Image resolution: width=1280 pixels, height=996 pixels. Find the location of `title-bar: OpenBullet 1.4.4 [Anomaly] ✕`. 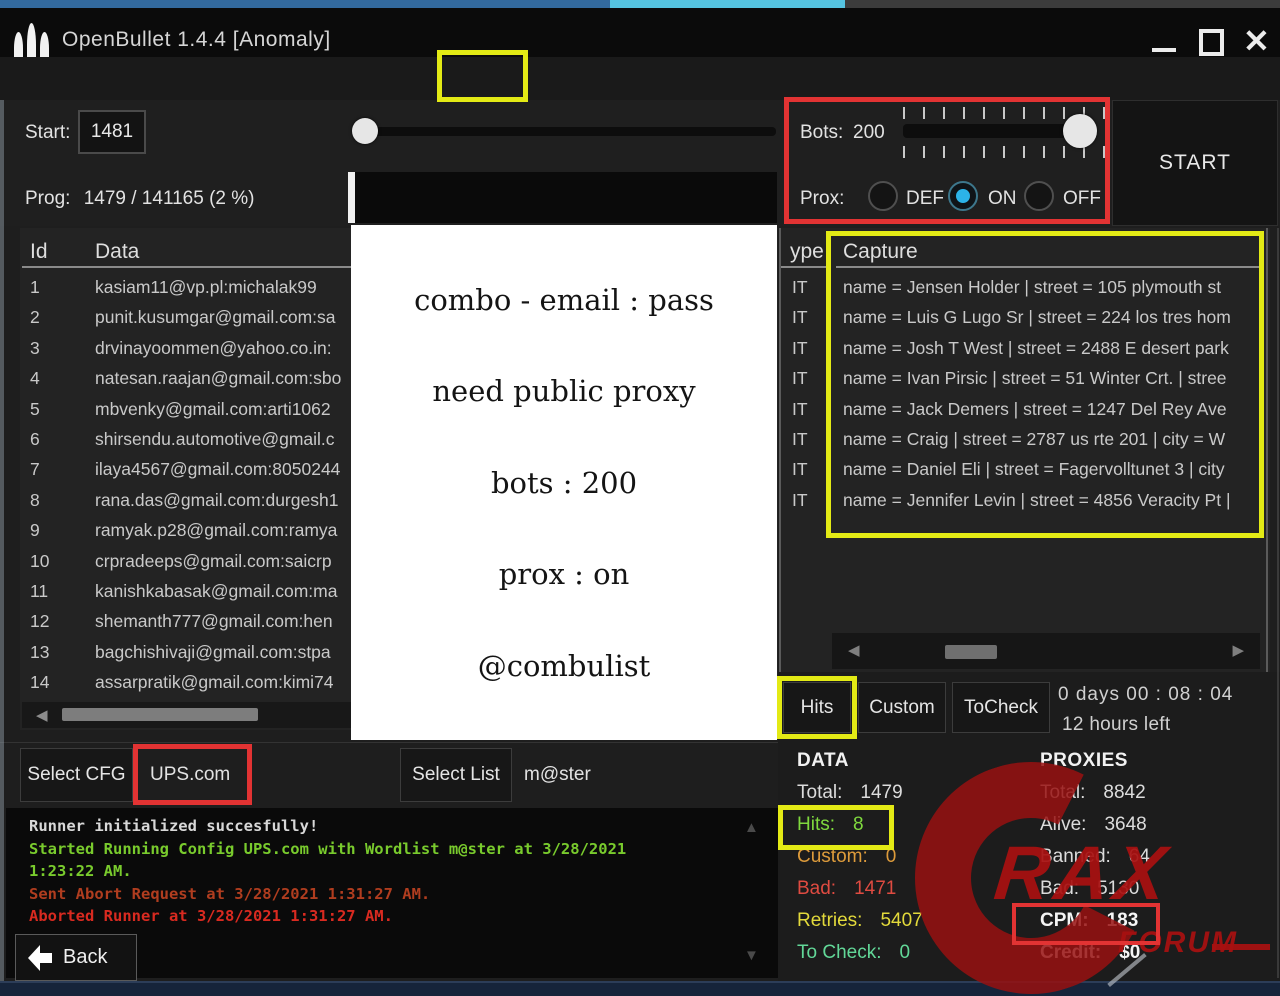

title-bar: OpenBullet 1.4.4 [Anomaly] ✕ is located at coordinates (640, 34).